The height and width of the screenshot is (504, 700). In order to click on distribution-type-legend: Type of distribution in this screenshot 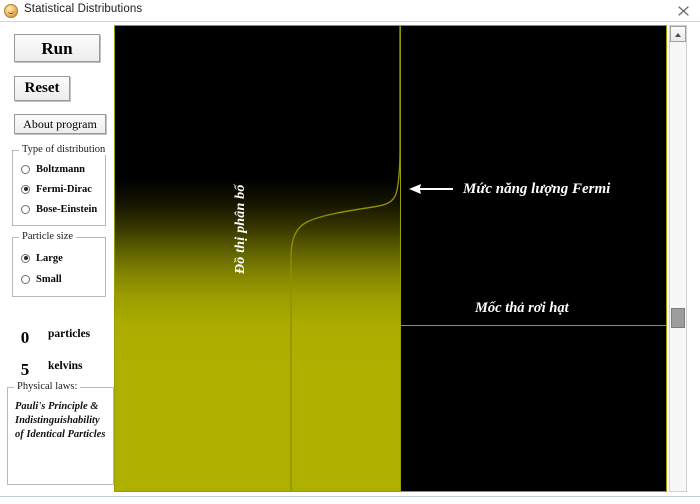, I will do `click(64, 149)`.